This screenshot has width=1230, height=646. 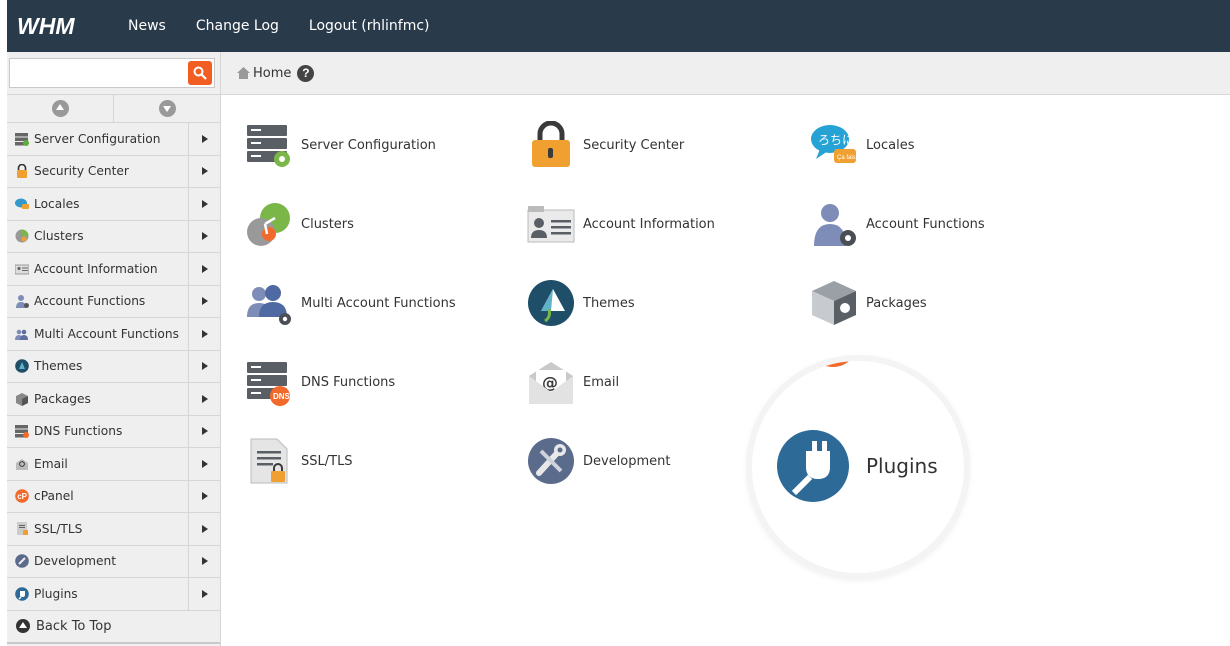 I want to click on wrench-icon, so click(x=22, y=561).